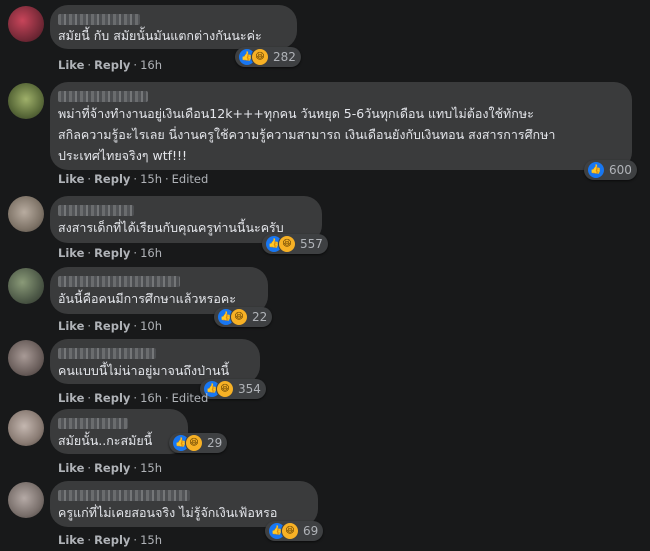 This screenshot has height=551, width=650. Describe the element at coordinates (105, 440) in the screenshot. I see `comment-text: สมัยนั้น..กะสมัยนี้` at that location.